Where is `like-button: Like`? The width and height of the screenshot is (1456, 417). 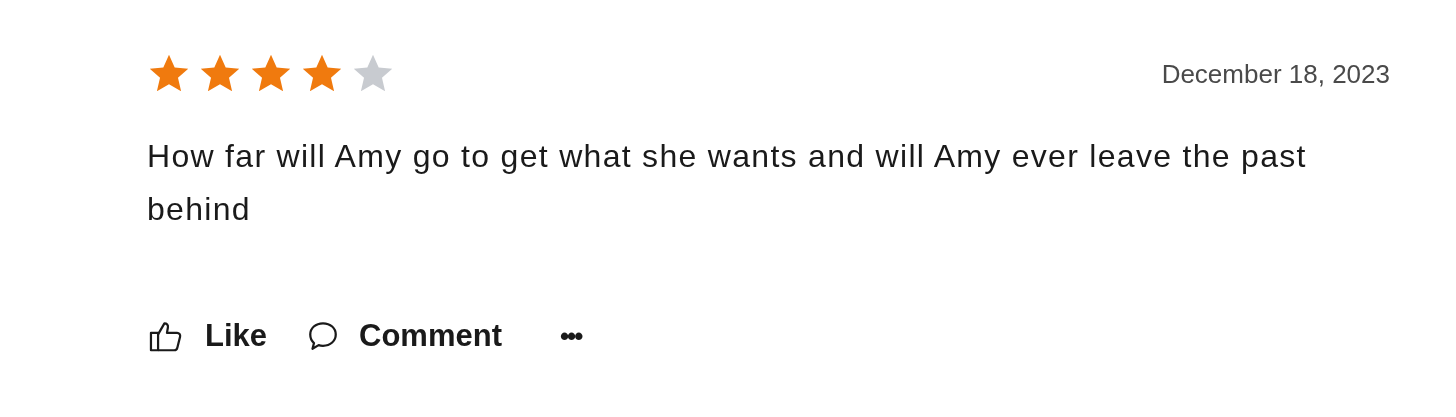
like-button: Like is located at coordinates (207, 336).